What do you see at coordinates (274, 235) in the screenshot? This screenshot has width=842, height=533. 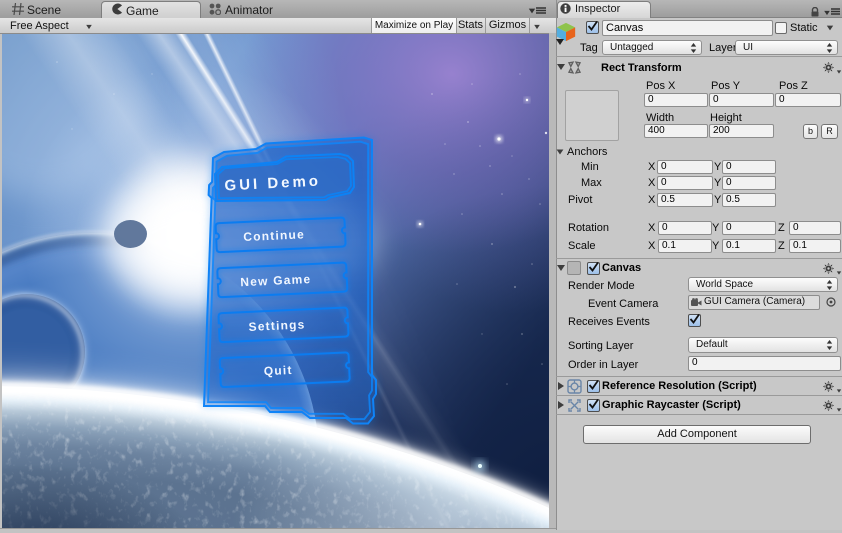 I see `svg-text: Continue` at bounding box center [274, 235].